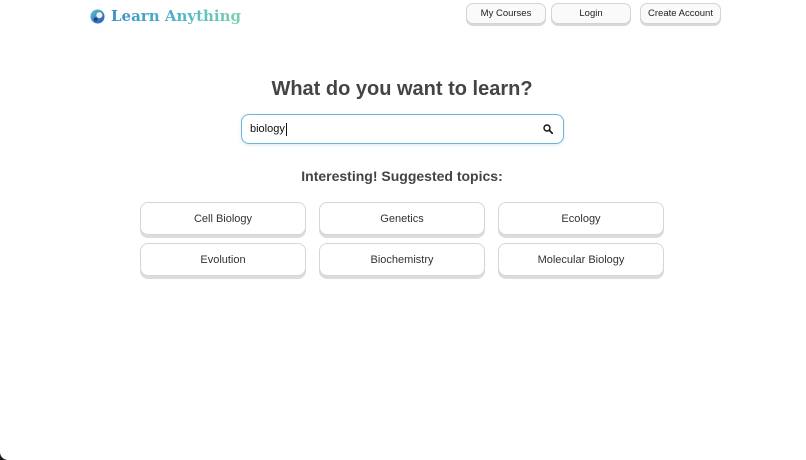 This screenshot has height=460, width=806. What do you see at coordinates (591, 13) in the screenshot?
I see `login-button: Login` at bounding box center [591, 13].